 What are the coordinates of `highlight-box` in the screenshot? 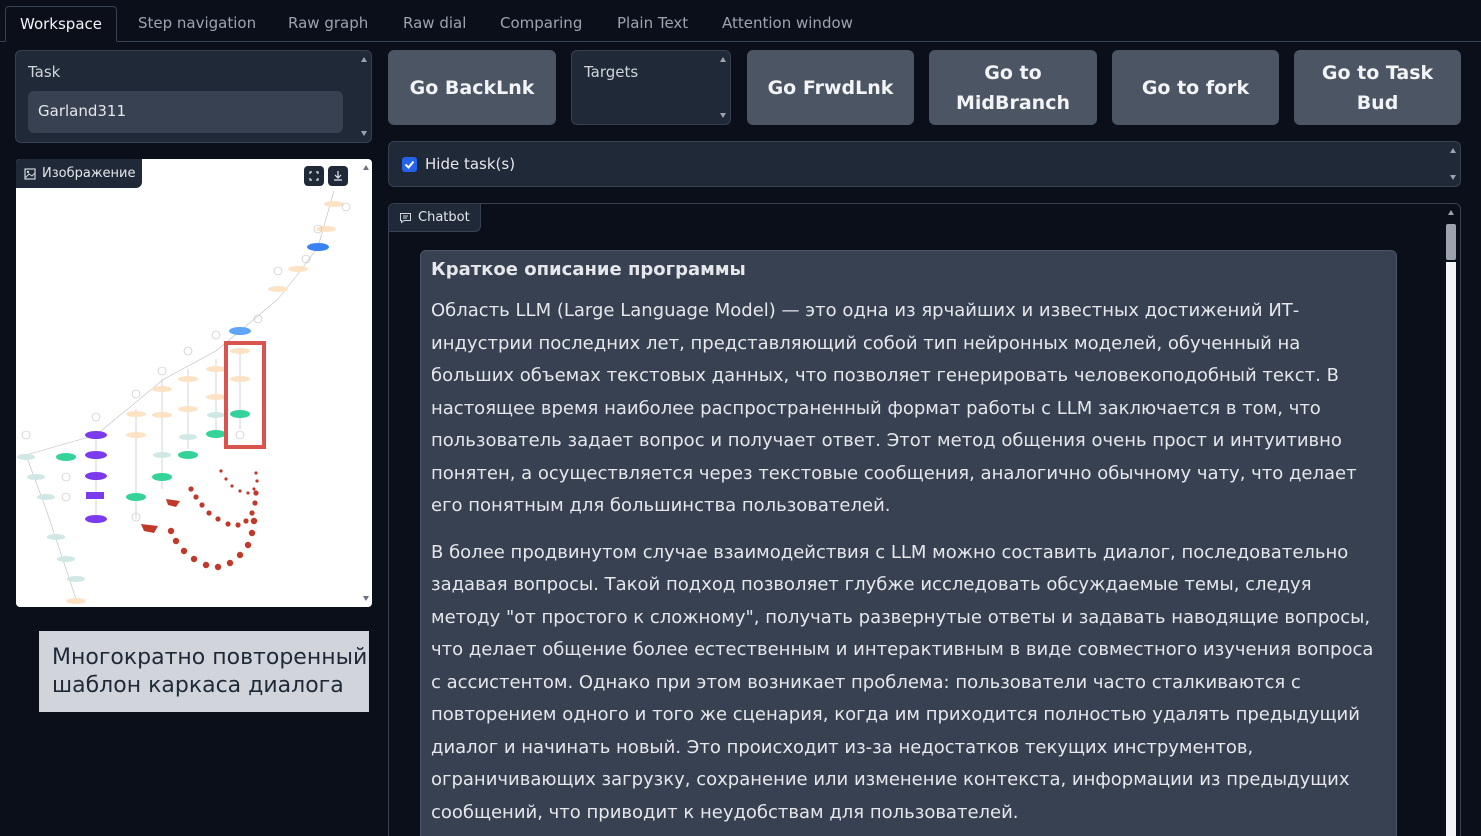 It's located at (245, 395).